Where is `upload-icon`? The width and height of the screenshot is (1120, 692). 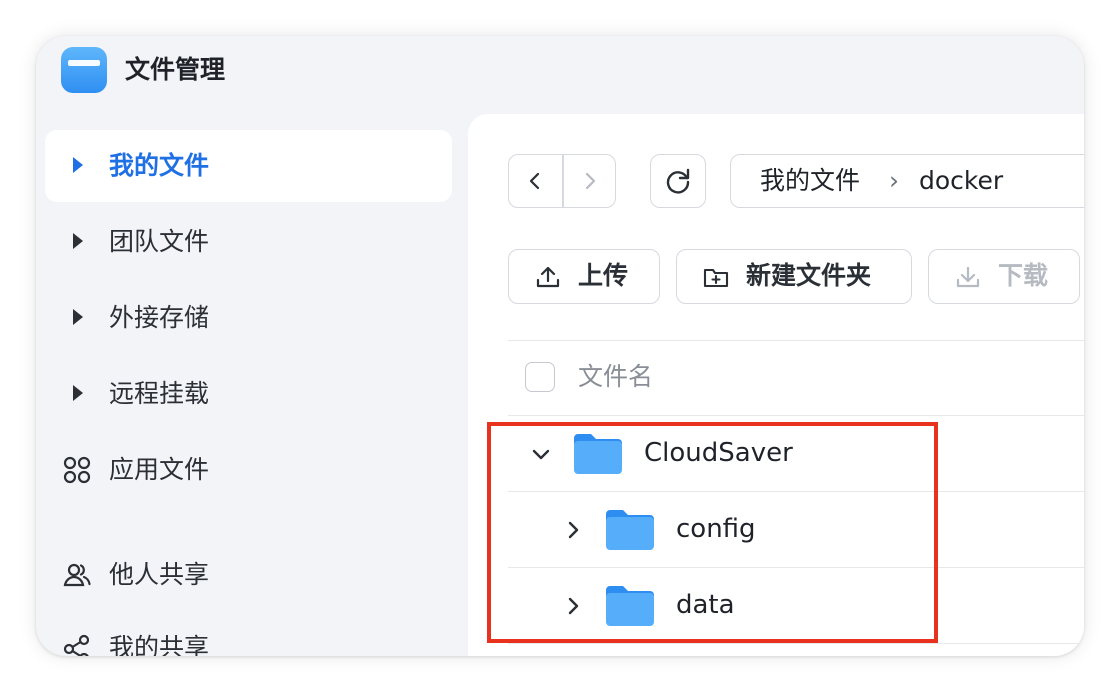
upload-icon is located at coordinates (548, 277).